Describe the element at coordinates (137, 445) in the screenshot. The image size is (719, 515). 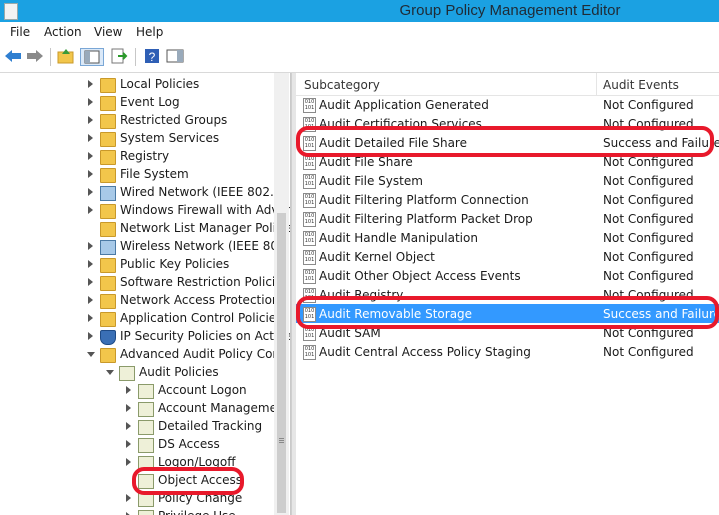
I see `tree-node: DS Access` at that location.